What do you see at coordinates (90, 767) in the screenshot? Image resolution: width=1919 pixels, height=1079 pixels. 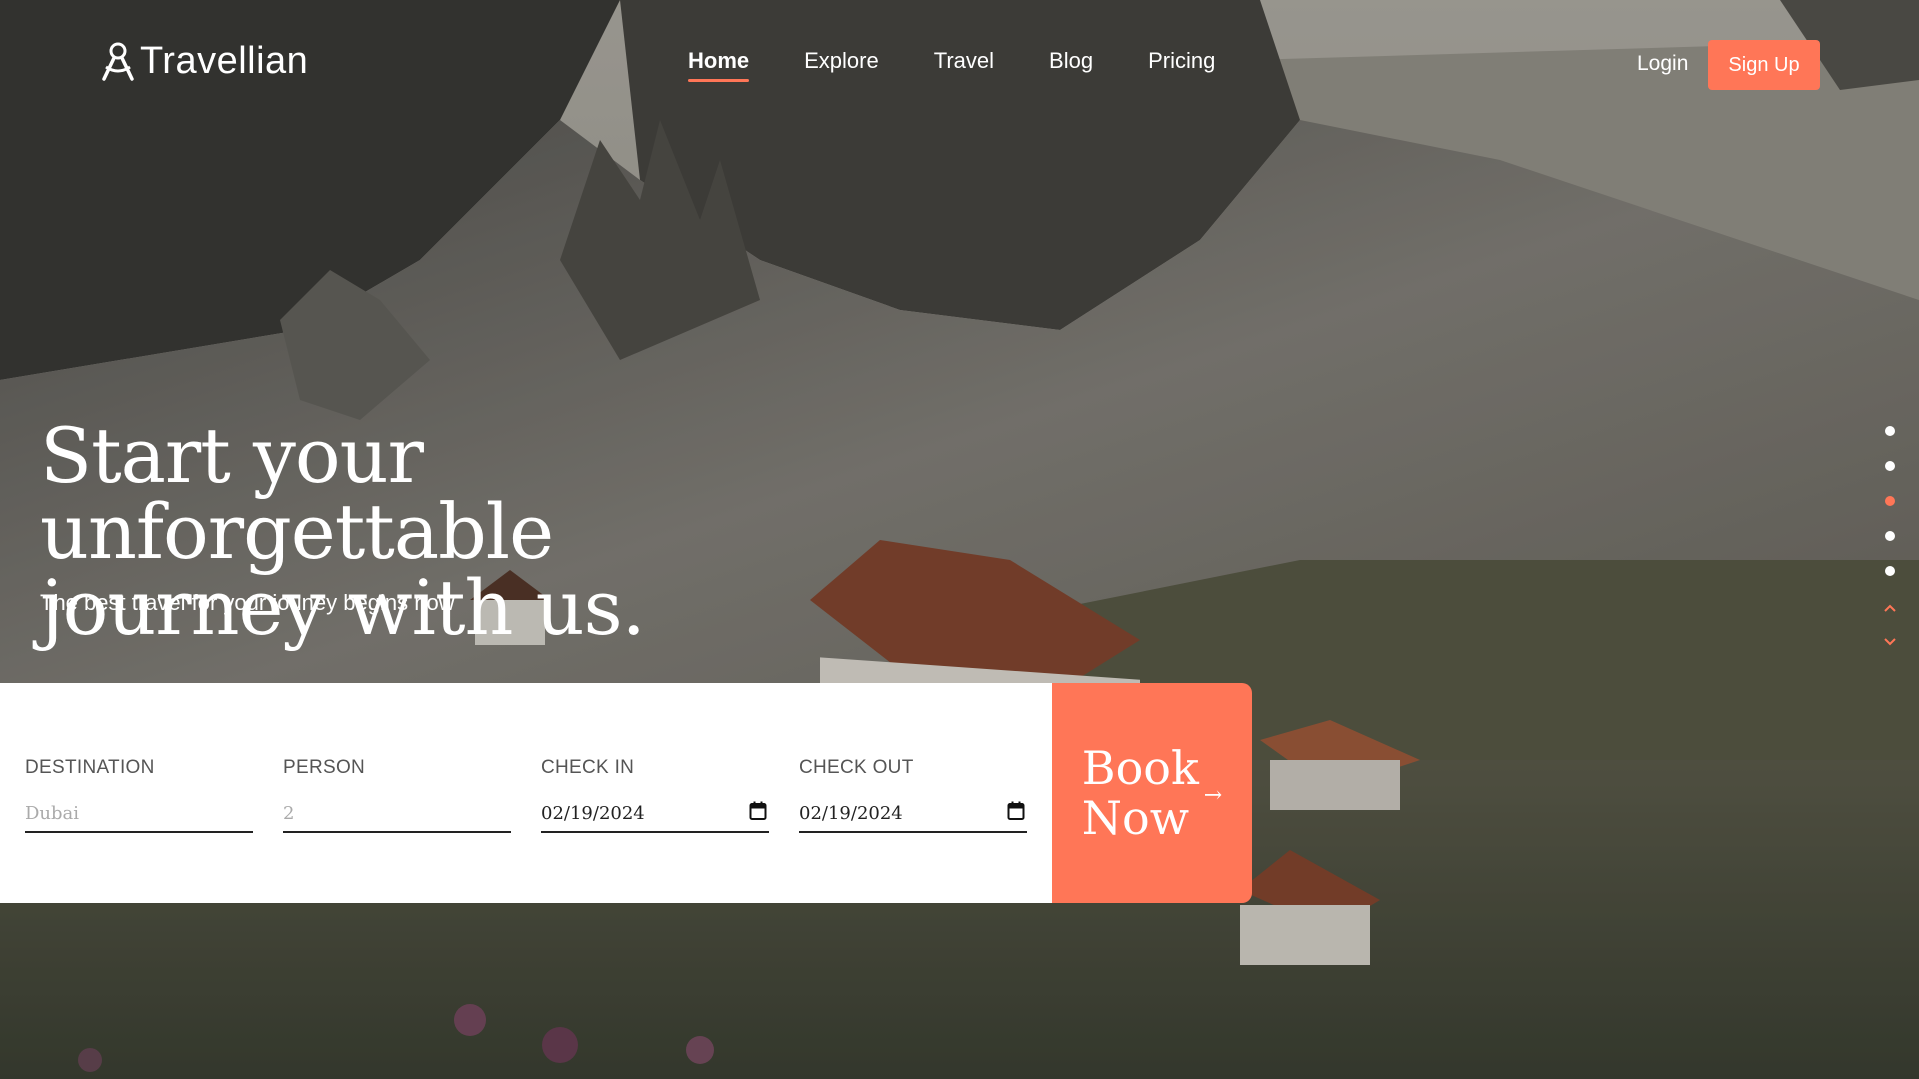 I see `destination-label: DESTINATION` at bounding box center [90, 767].